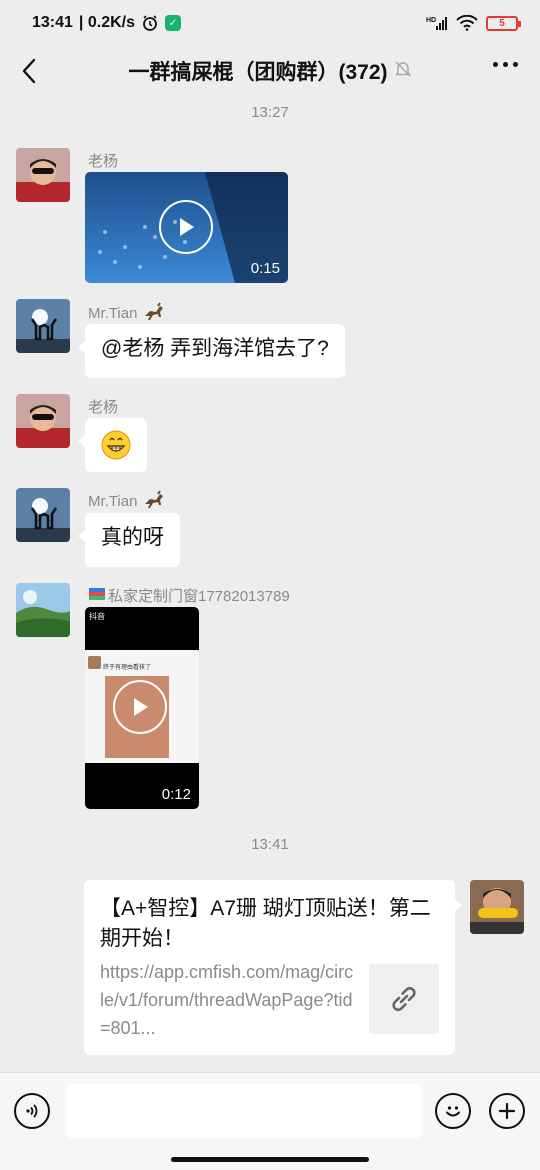 Image resolution: width=540 pixels, height=1170 pixels. Describe the element at coordinates (497, 907) in the screenshot. I see `my-avatar` at that location.